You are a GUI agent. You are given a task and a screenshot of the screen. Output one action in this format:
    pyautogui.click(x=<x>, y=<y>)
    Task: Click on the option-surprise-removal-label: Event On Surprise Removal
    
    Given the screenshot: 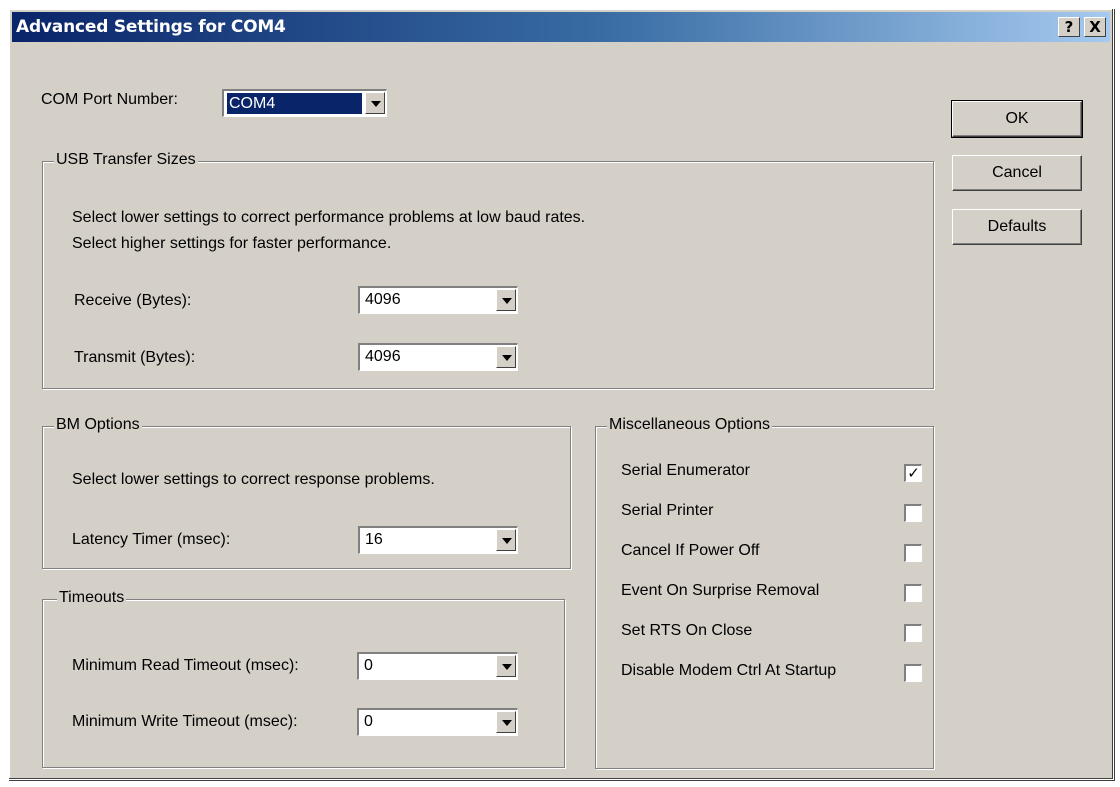 What is the action you would take?
    pyautogui.click(x=720, y=590)
    